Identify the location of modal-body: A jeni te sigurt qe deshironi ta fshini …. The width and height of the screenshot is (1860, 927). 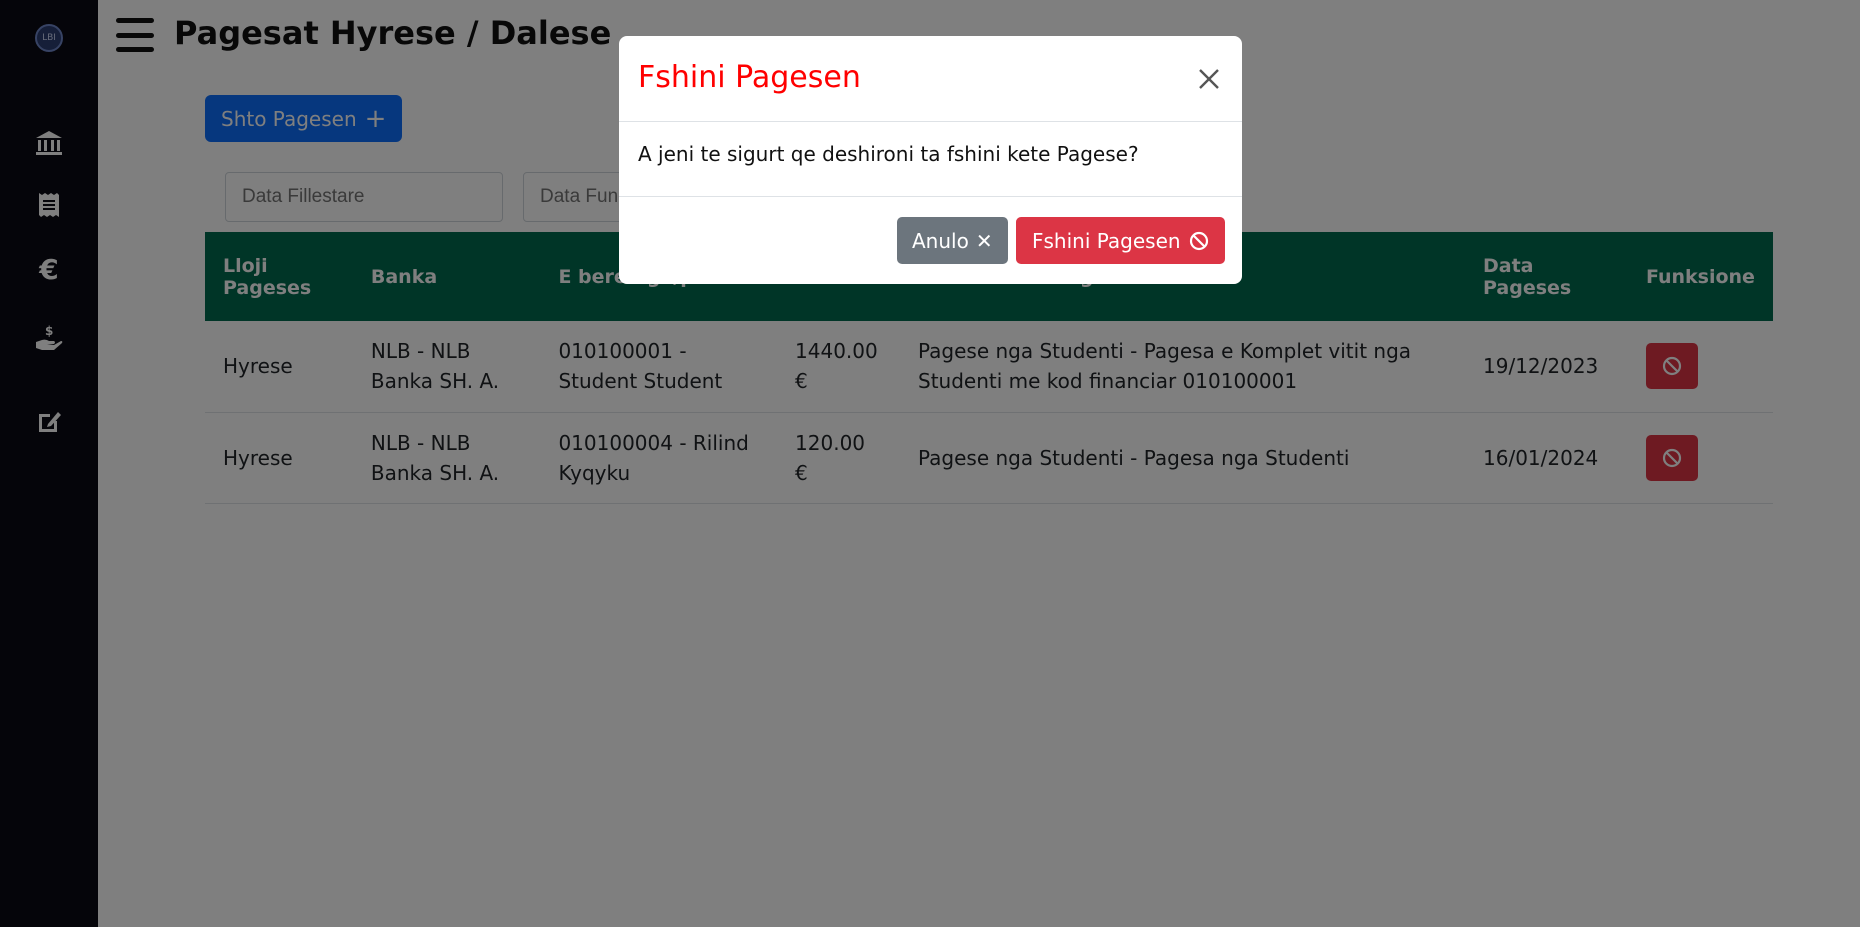
(930, 159).